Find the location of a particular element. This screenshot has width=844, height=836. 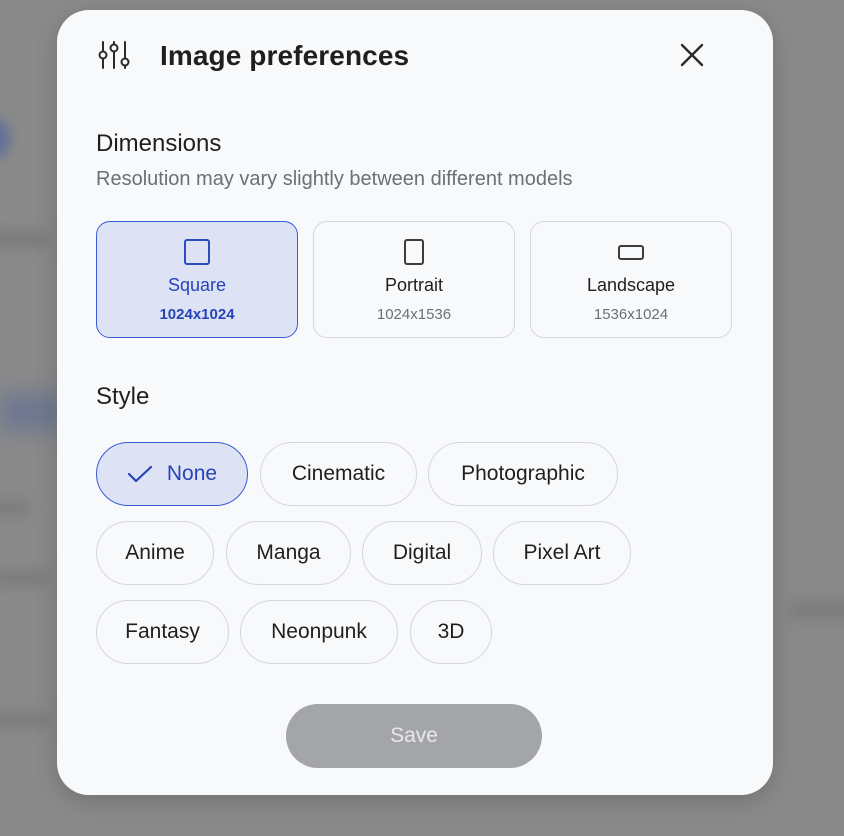

dimension-option-label: Square is located at coordinates (197, 285).